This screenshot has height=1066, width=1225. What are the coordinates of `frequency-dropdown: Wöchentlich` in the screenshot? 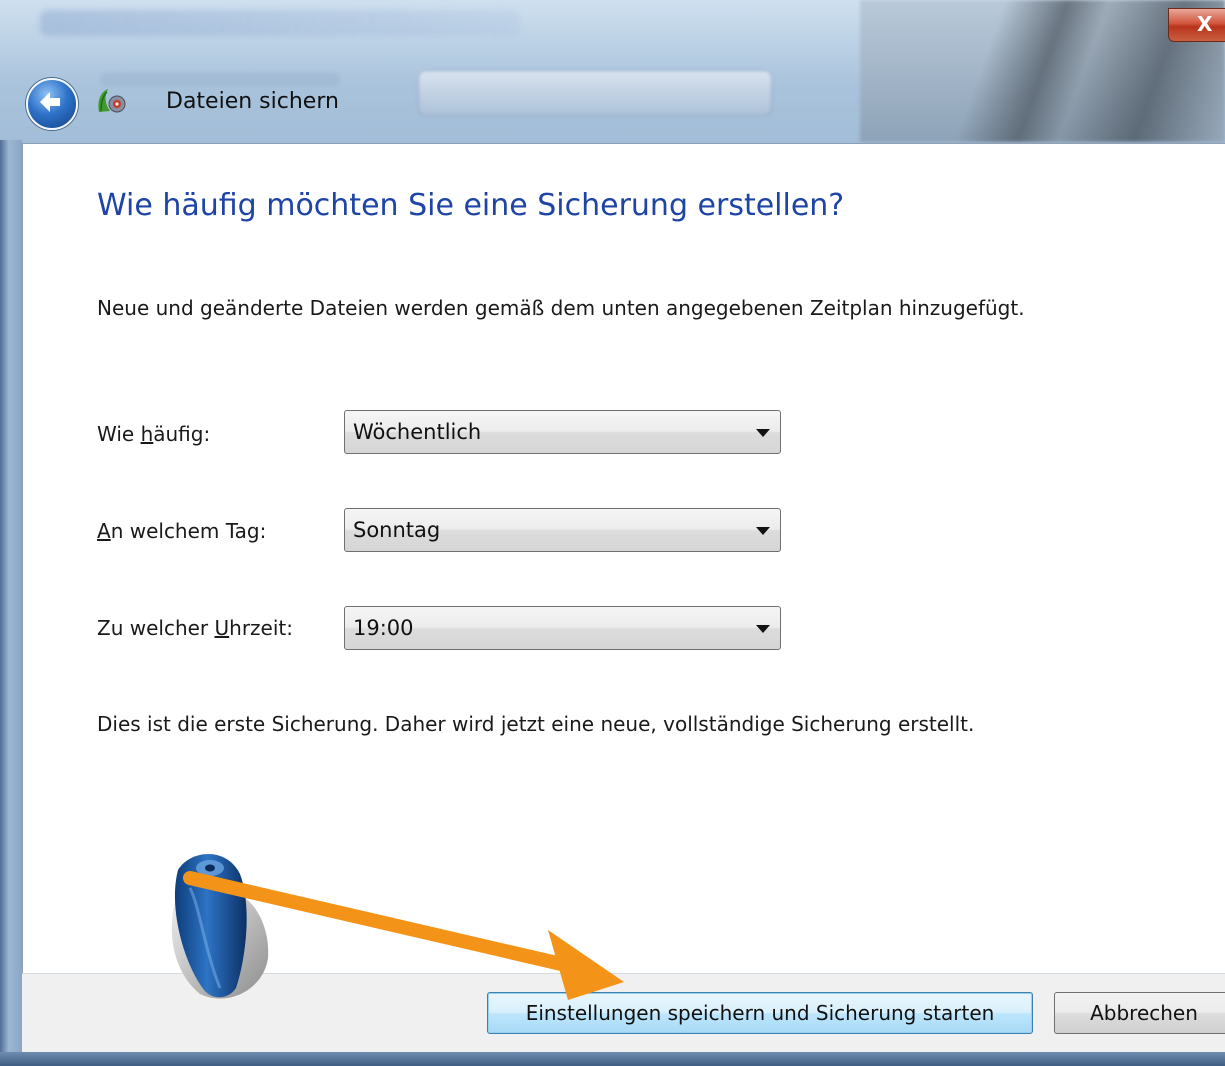 It's located at (562, 432).